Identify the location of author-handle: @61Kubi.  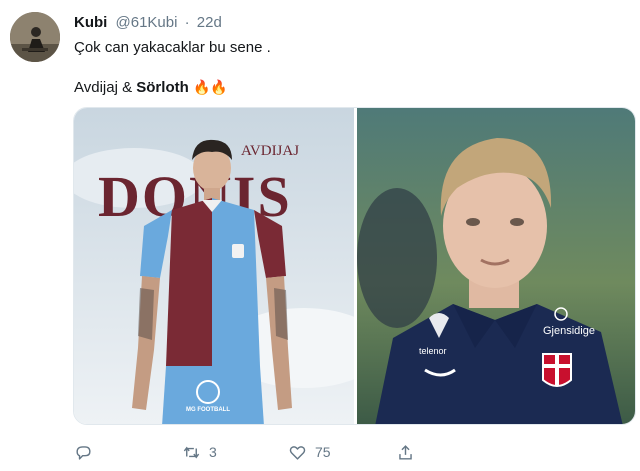
(147, 22).